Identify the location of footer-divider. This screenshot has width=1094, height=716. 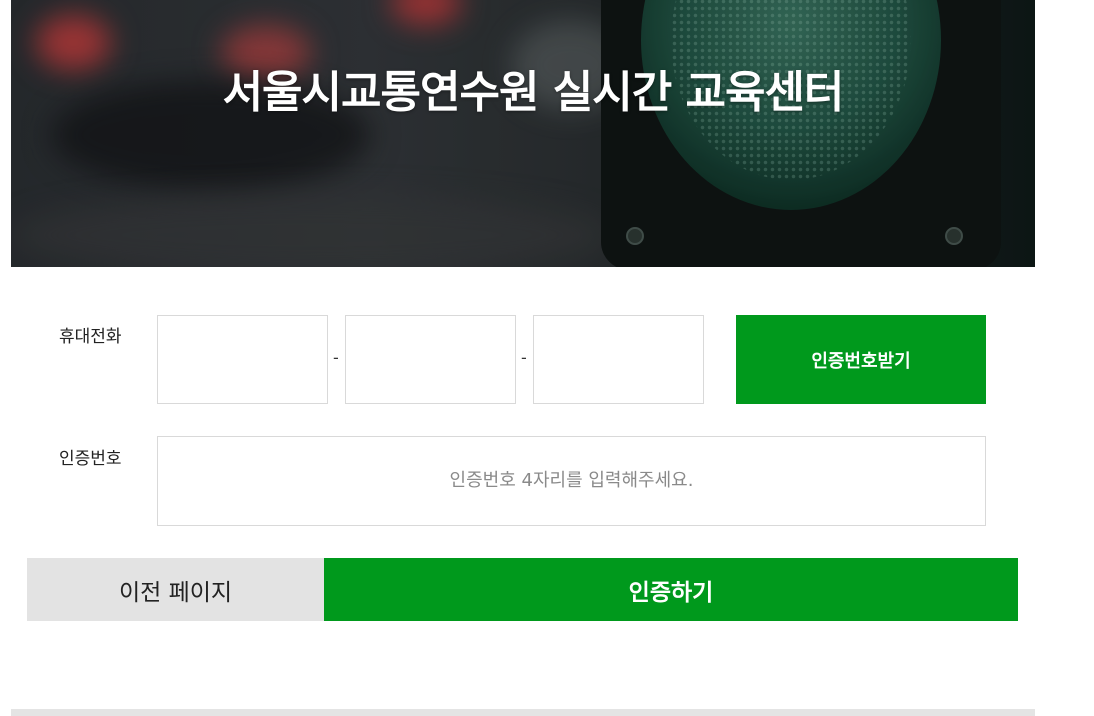
(523, 712).